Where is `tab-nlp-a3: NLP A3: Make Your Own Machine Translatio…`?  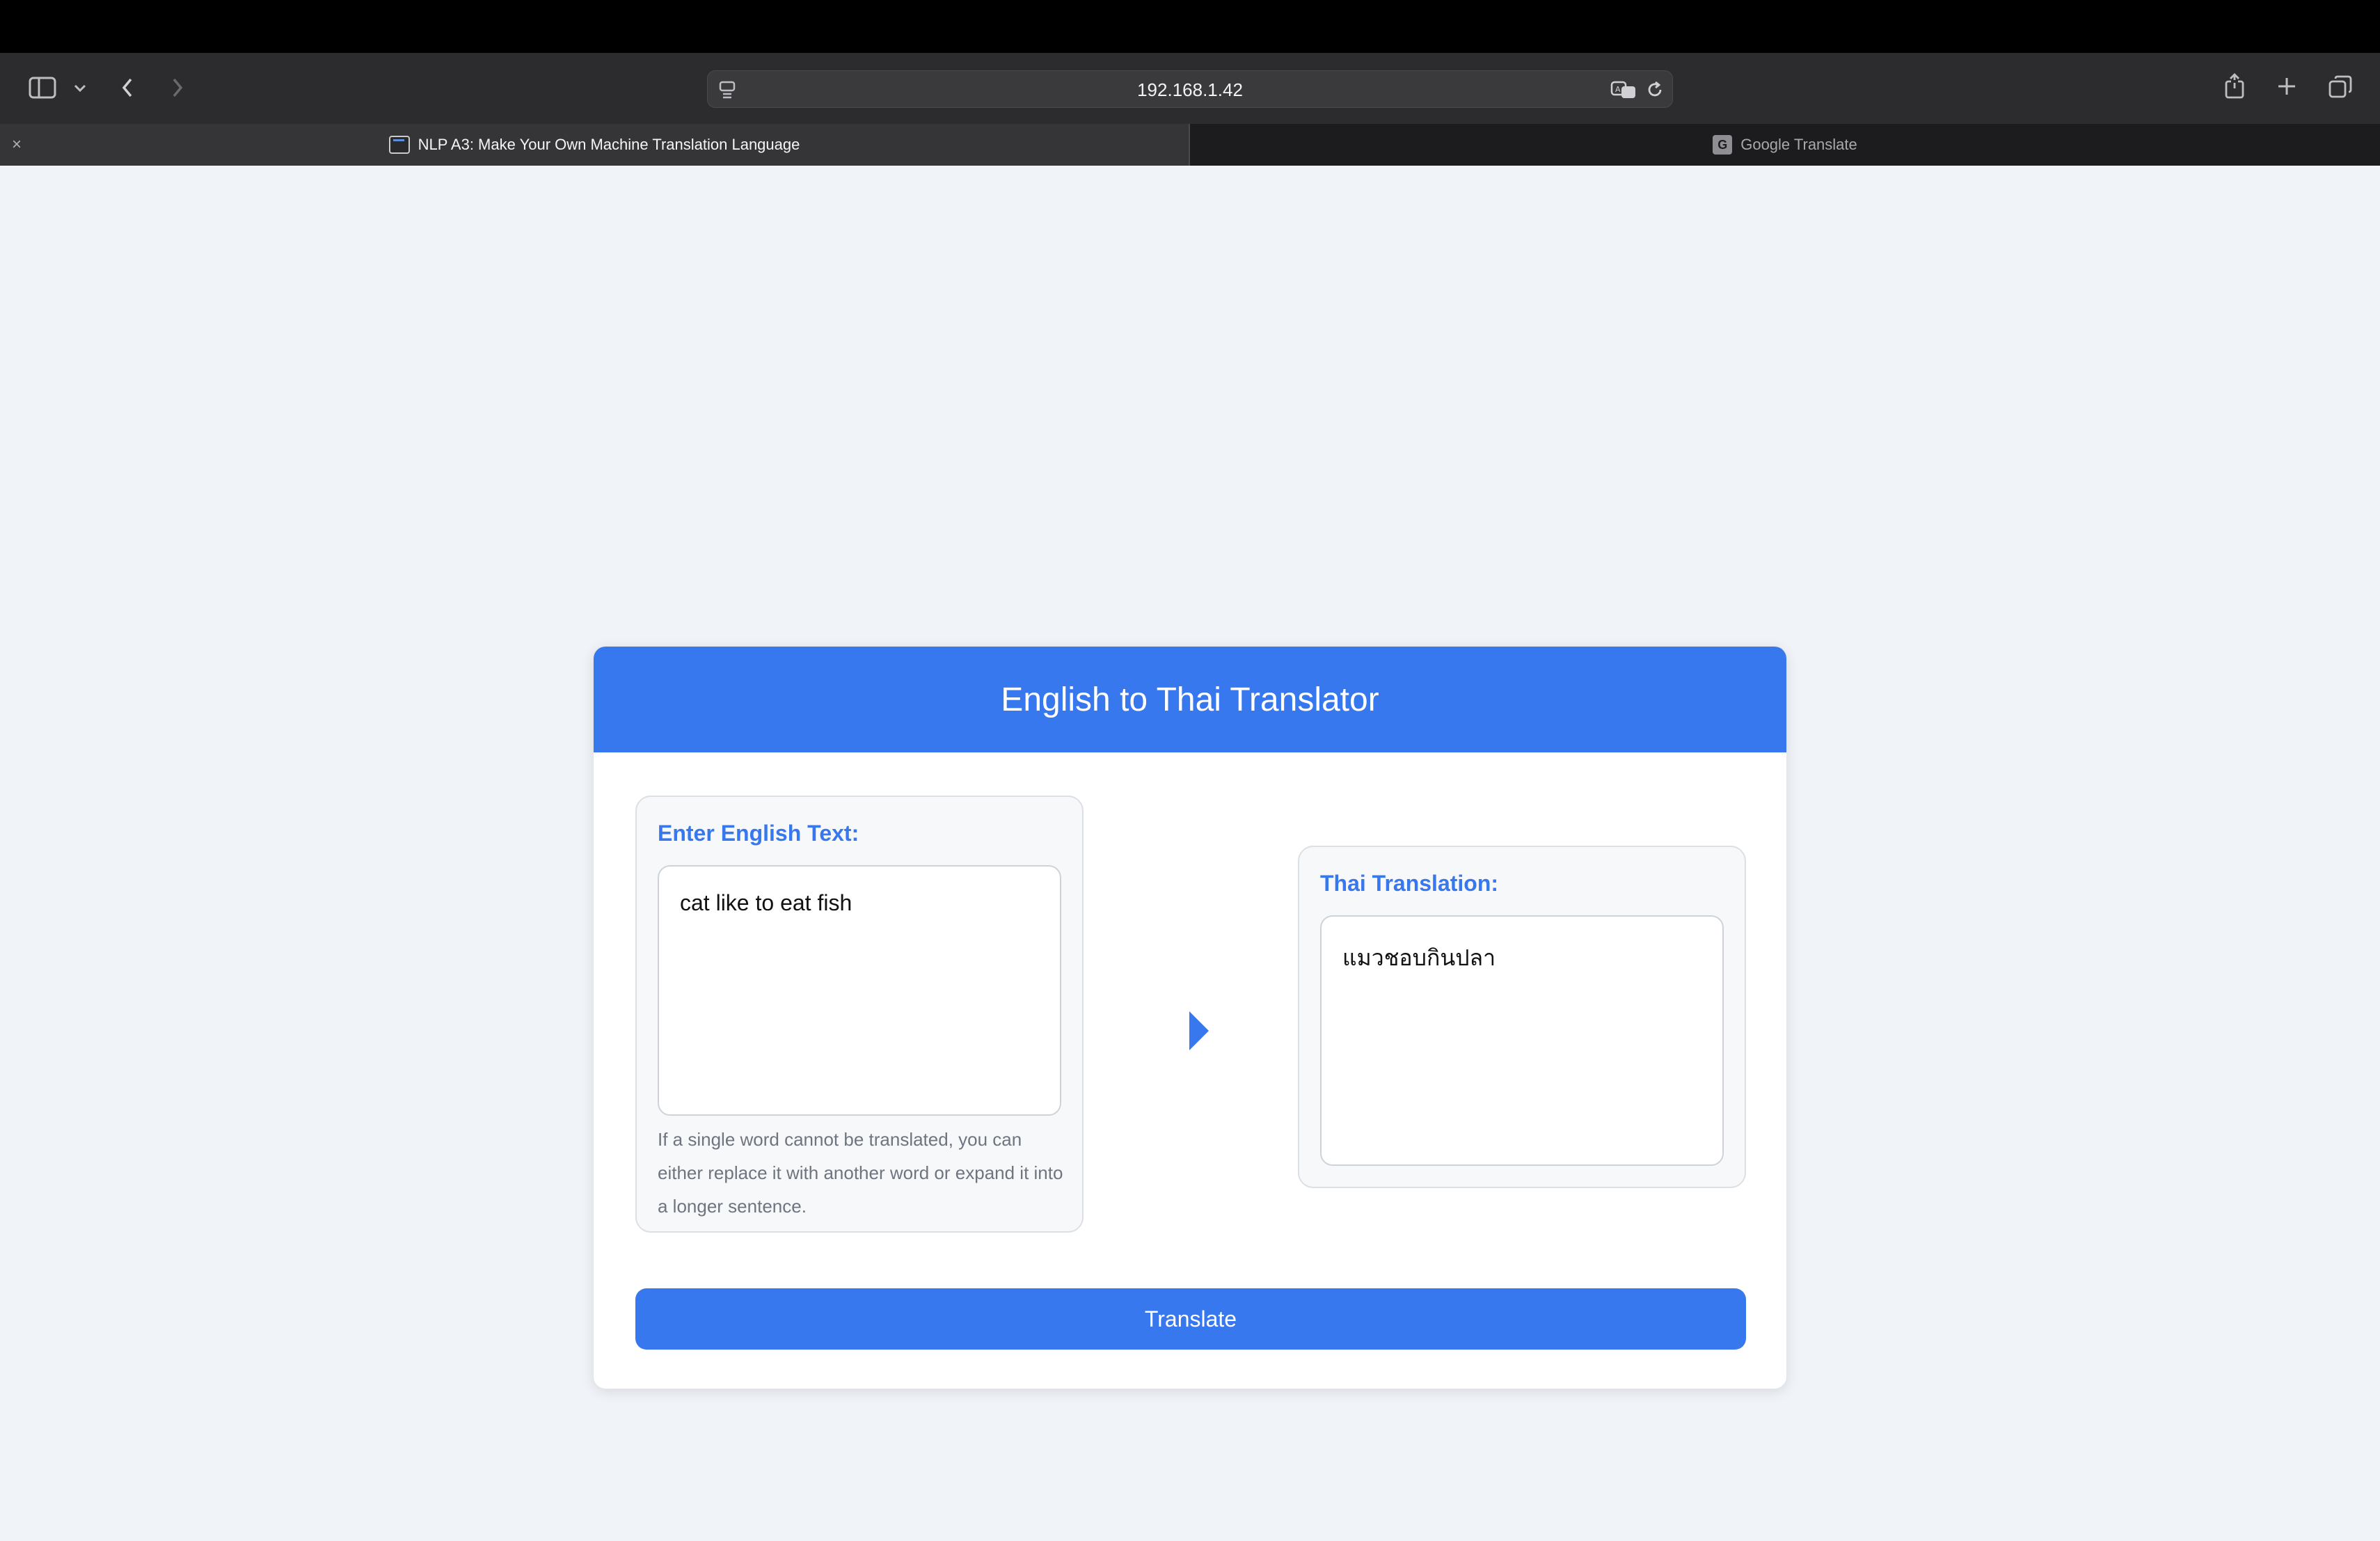 tab-nlp-a3: NLP A3: Make Your Own Machine Translatio… is located at coordinates (594, 145).